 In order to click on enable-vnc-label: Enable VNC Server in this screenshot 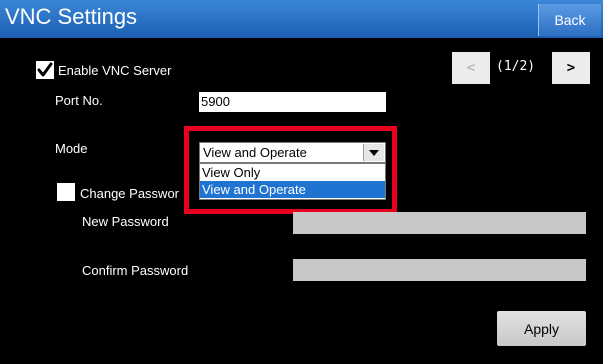, I will do `click(115, 70)`.